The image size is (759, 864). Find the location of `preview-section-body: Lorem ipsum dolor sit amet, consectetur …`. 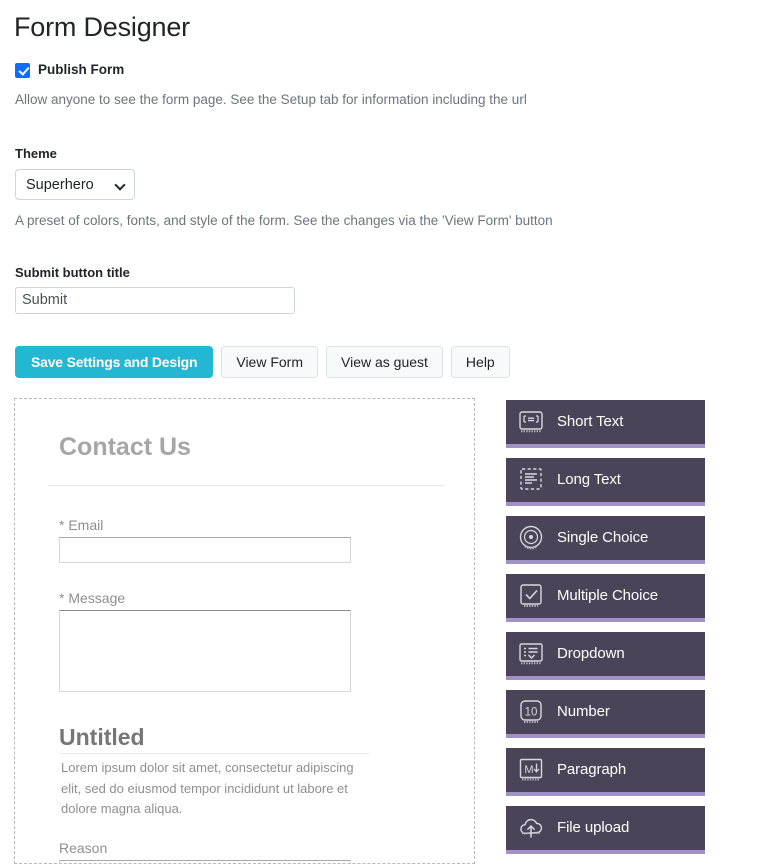

preview-section-body: Lorem ipsum dolor sit amet, consectetur … is located at coordinates (207, 788).